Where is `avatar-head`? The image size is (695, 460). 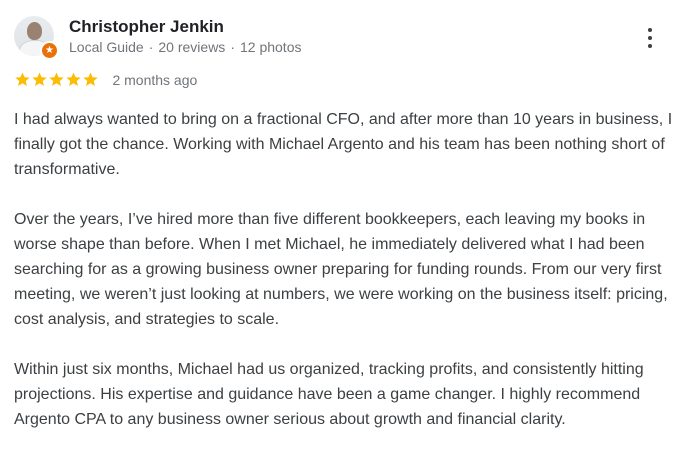 avatar-head is located at coordinates (34, 31).